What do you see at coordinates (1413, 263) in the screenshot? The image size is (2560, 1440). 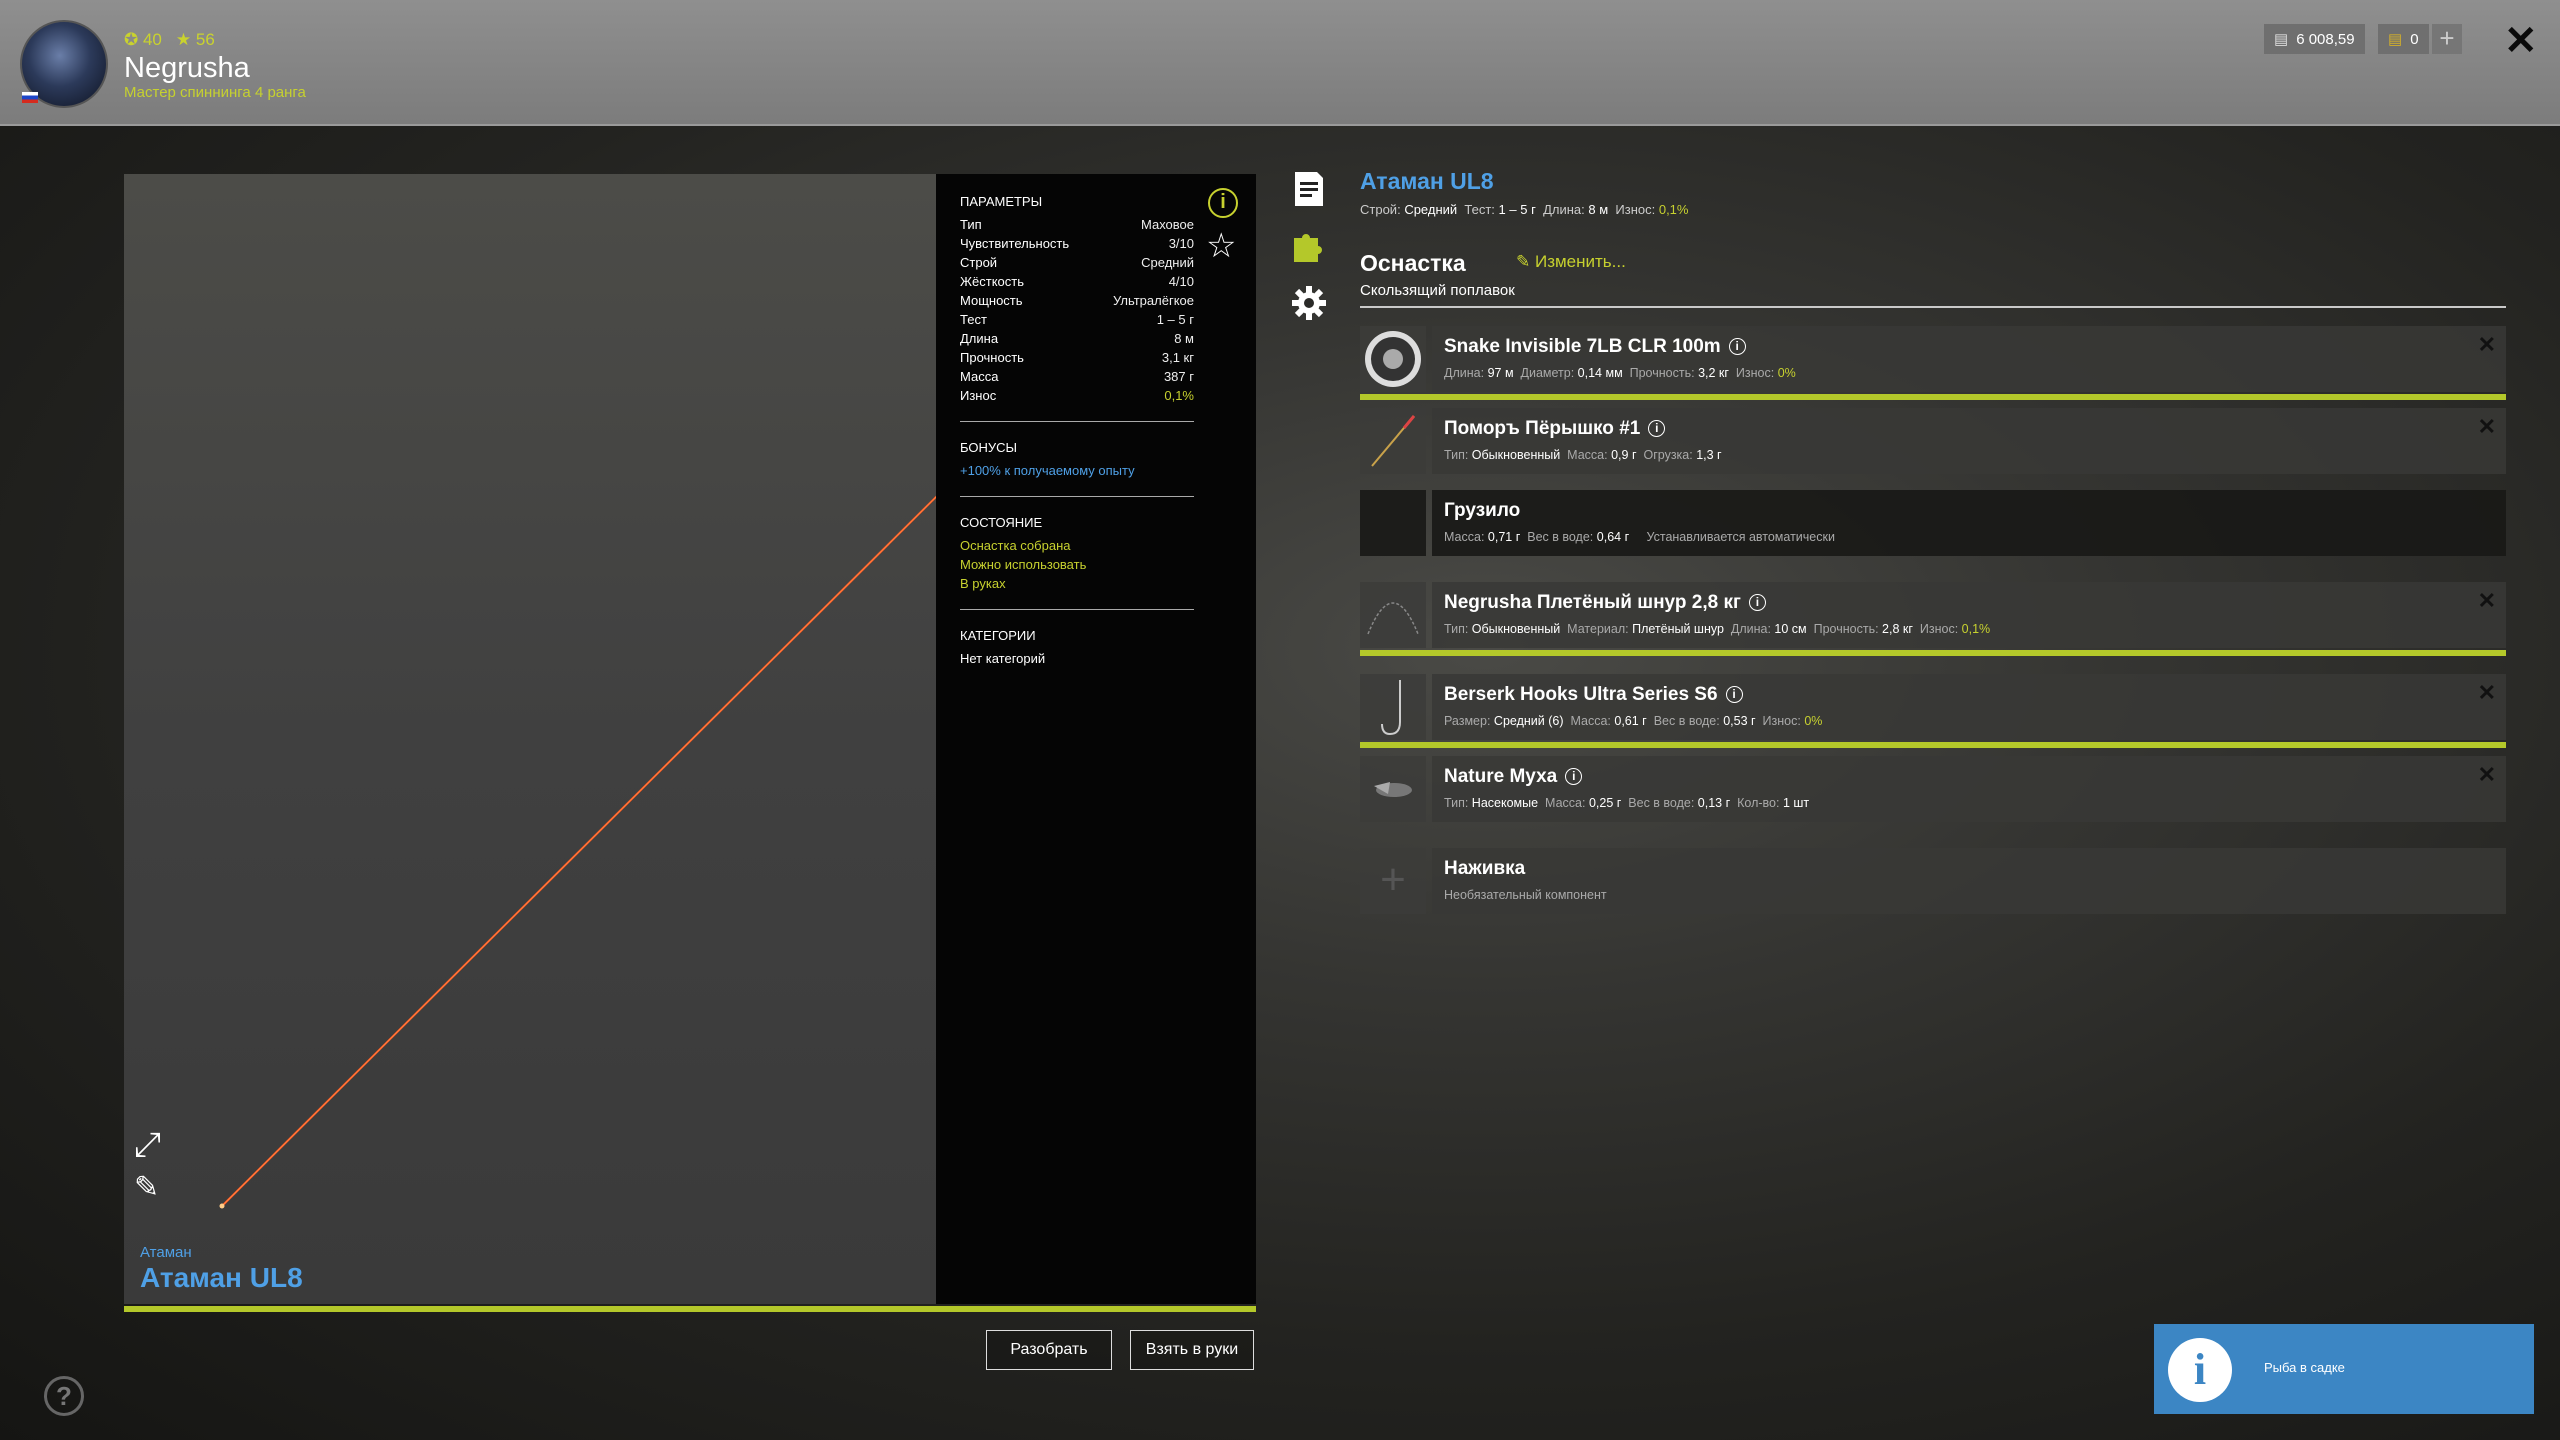 I see `rig-title: Оснастка` at bounding box center [1413, 263].